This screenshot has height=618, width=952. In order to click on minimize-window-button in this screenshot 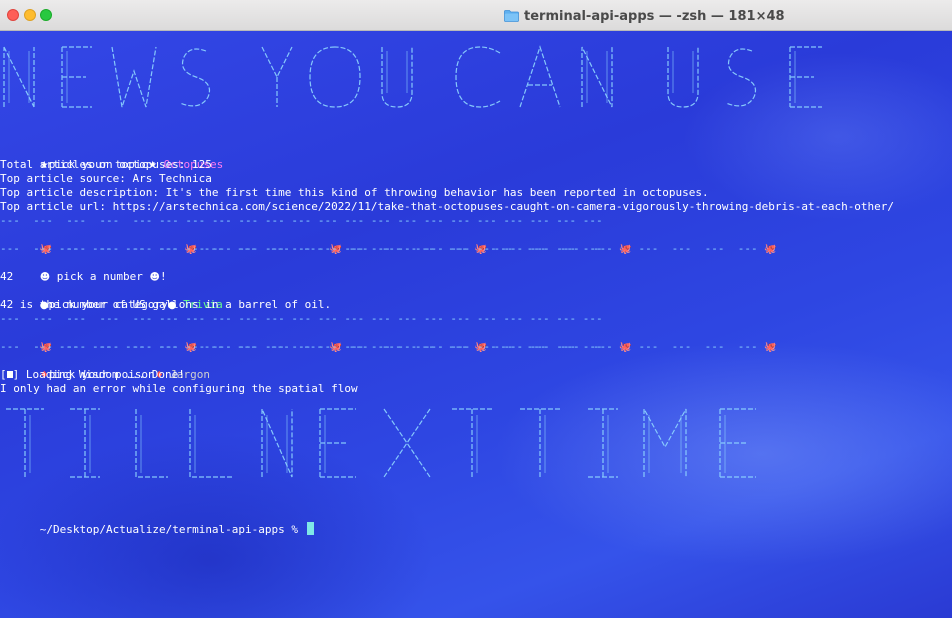, I will do `click(30, 15)`.